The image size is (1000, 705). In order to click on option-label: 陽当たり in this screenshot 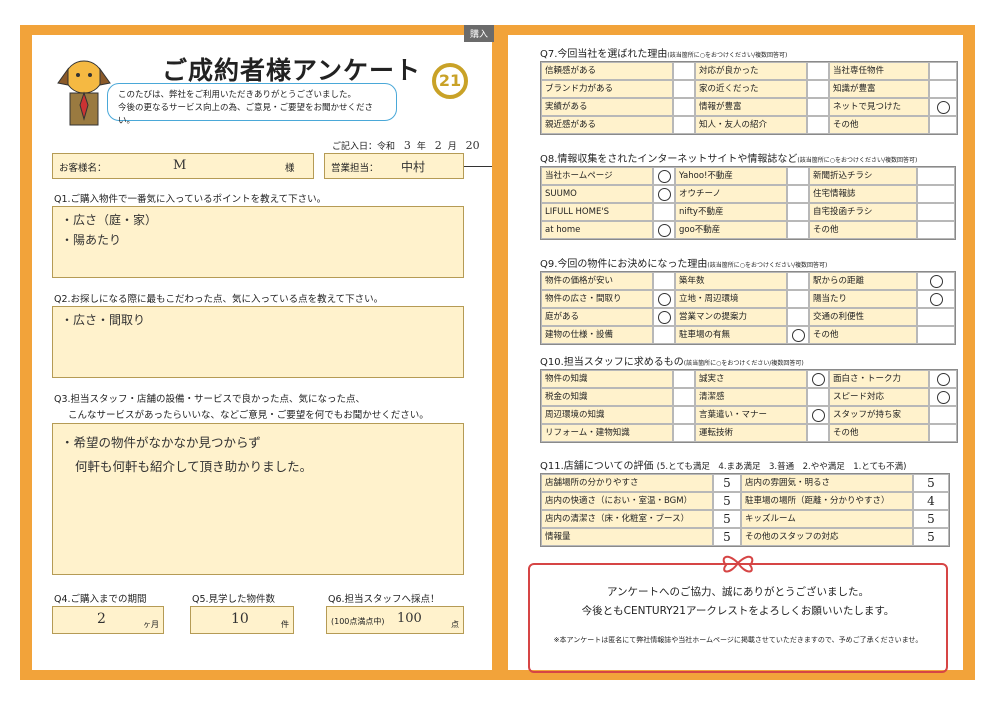, I will do `click(863, 299)`.